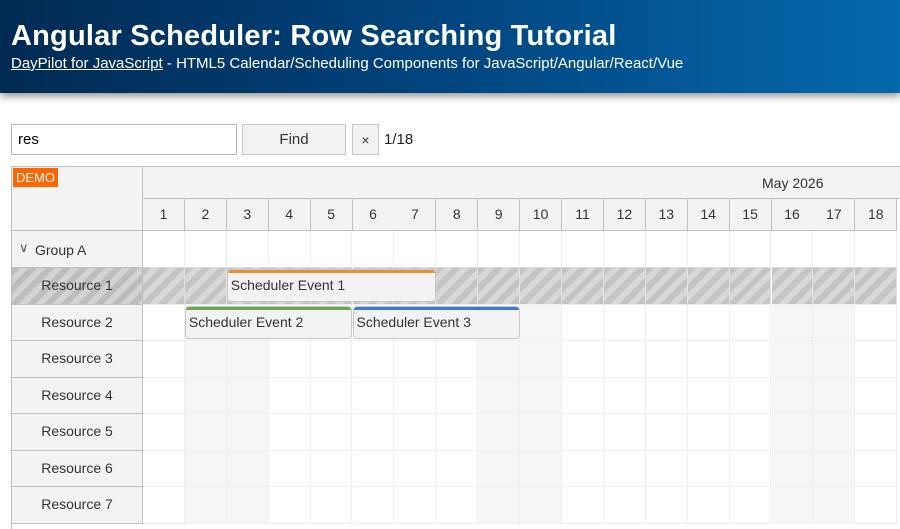  What do you see at coordinates (24, 248) in the screenshot?
I see `chevron-down-icon: ∨` at bounding box center [24, 248].